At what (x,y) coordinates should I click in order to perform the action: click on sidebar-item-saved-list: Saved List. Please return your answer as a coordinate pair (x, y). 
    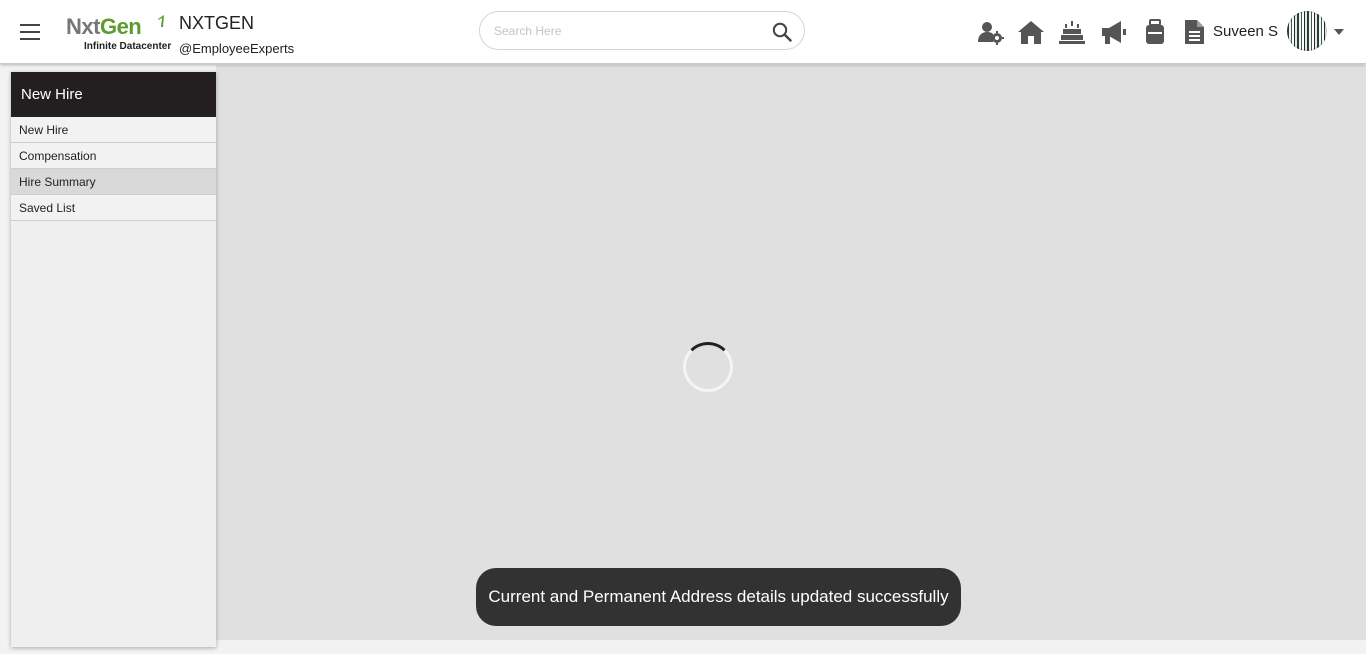
    Looking at the image, I should click on (113, 208).